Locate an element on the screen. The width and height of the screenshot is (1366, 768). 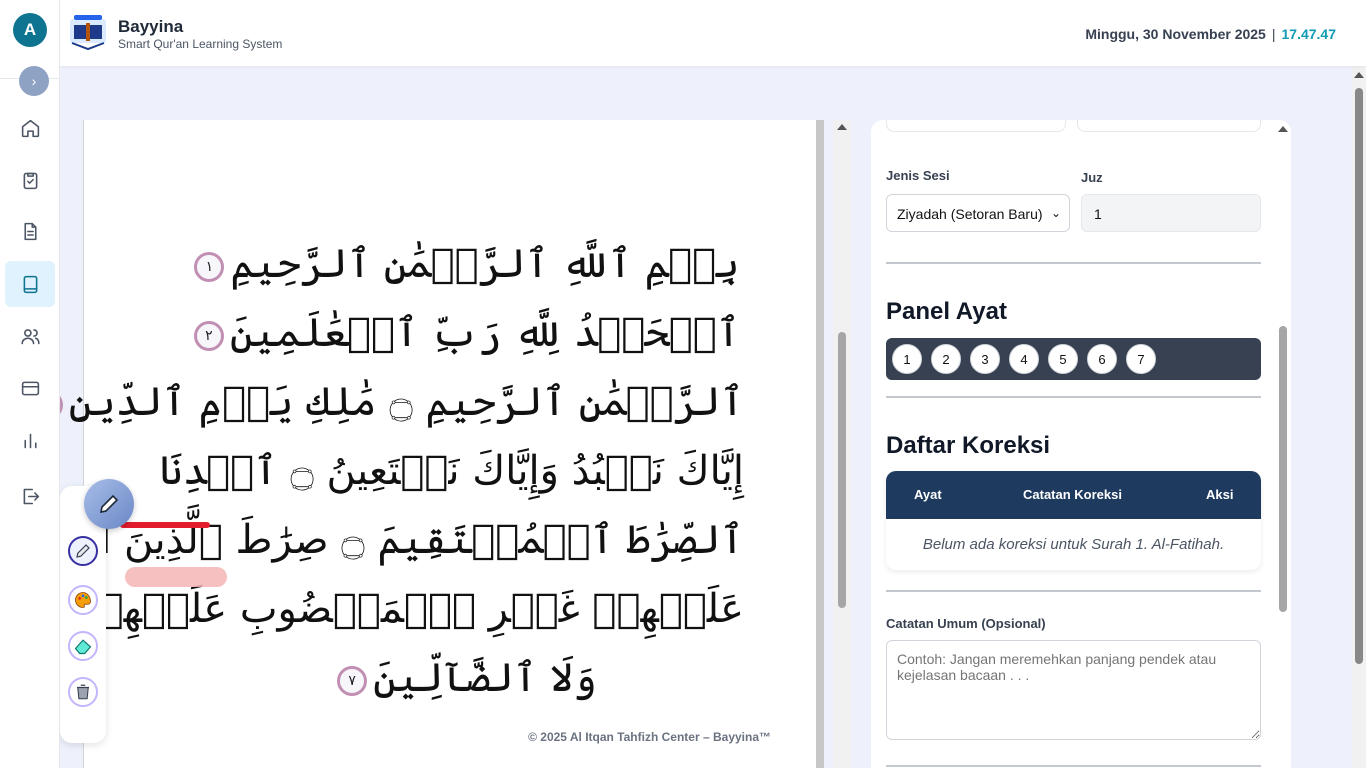
ayat-button: 1 is located at coordinates (907, 359).